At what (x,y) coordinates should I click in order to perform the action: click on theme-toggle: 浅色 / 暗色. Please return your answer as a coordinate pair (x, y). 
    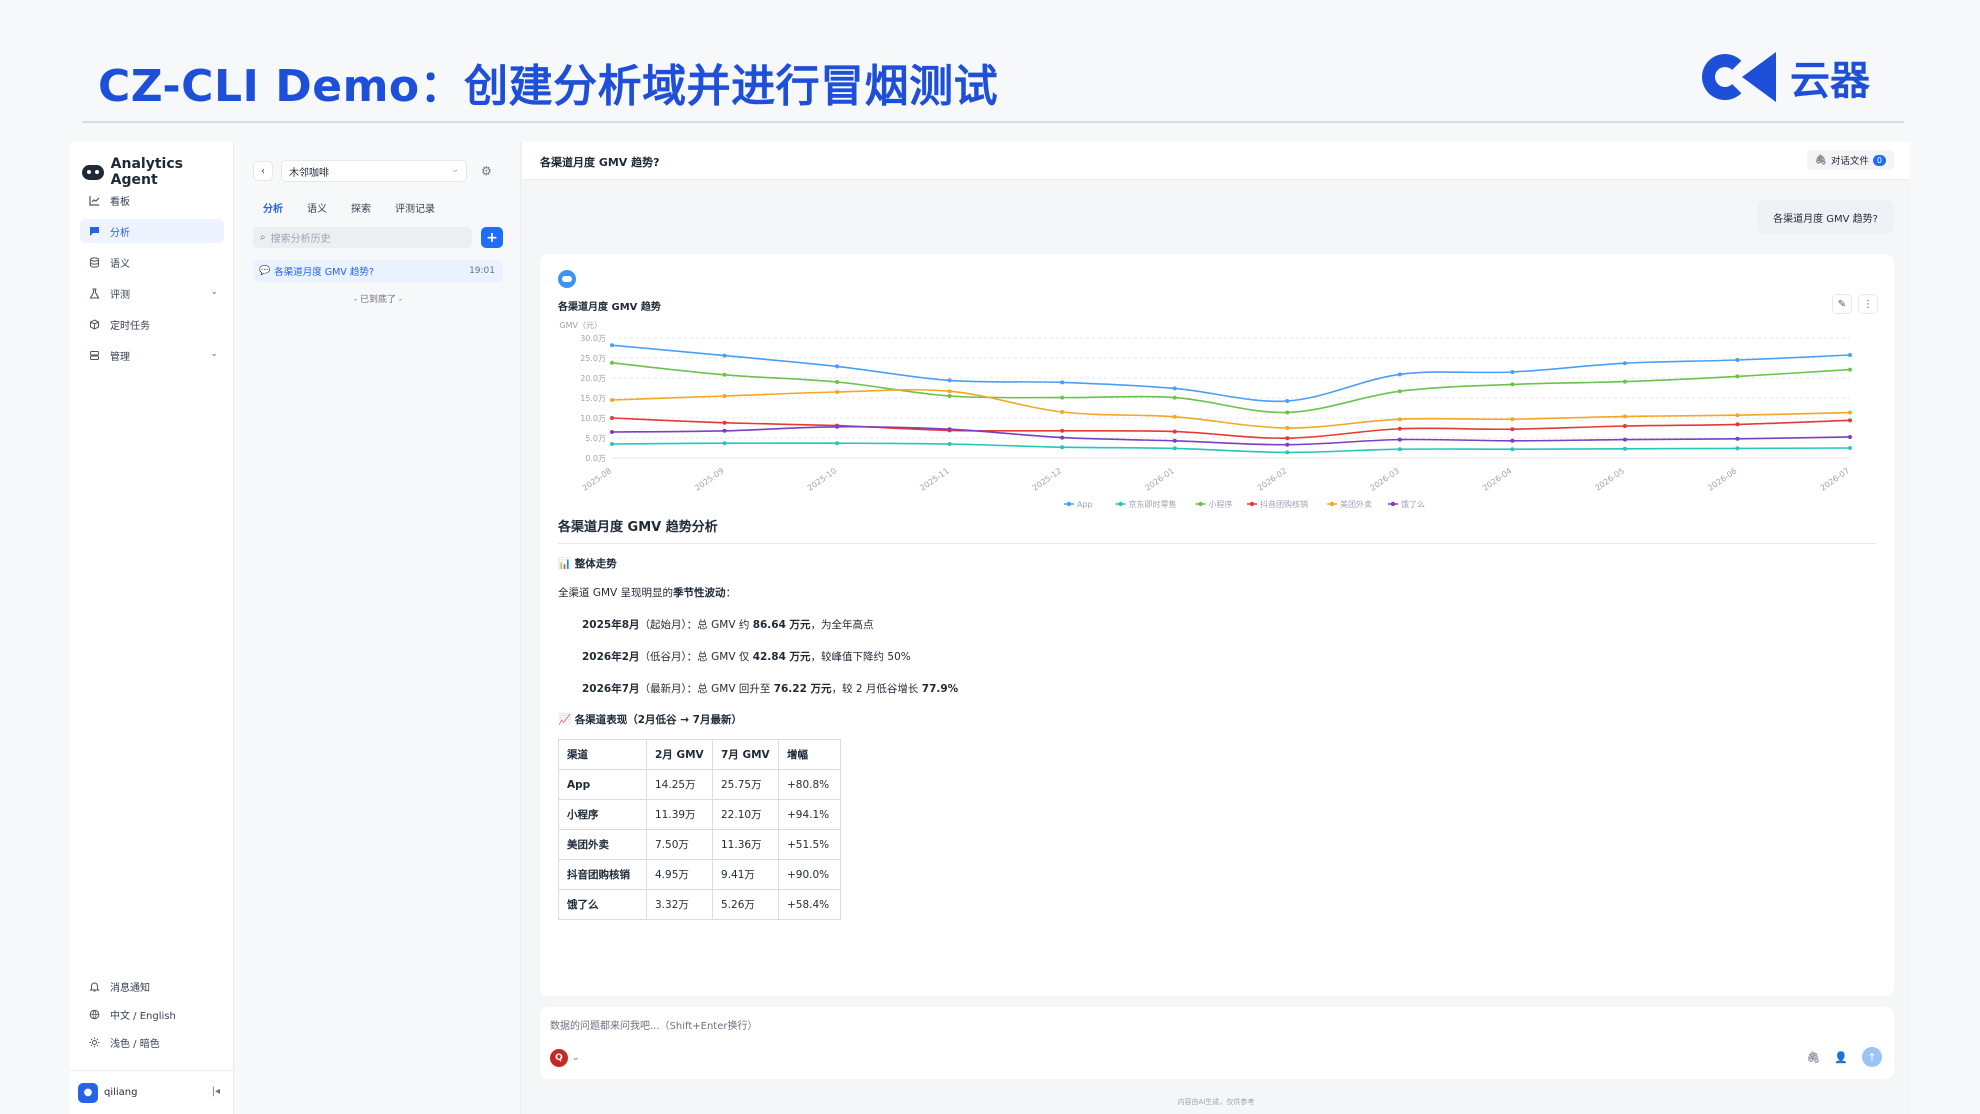
    Looking at the image, I should click on (152, 1042).